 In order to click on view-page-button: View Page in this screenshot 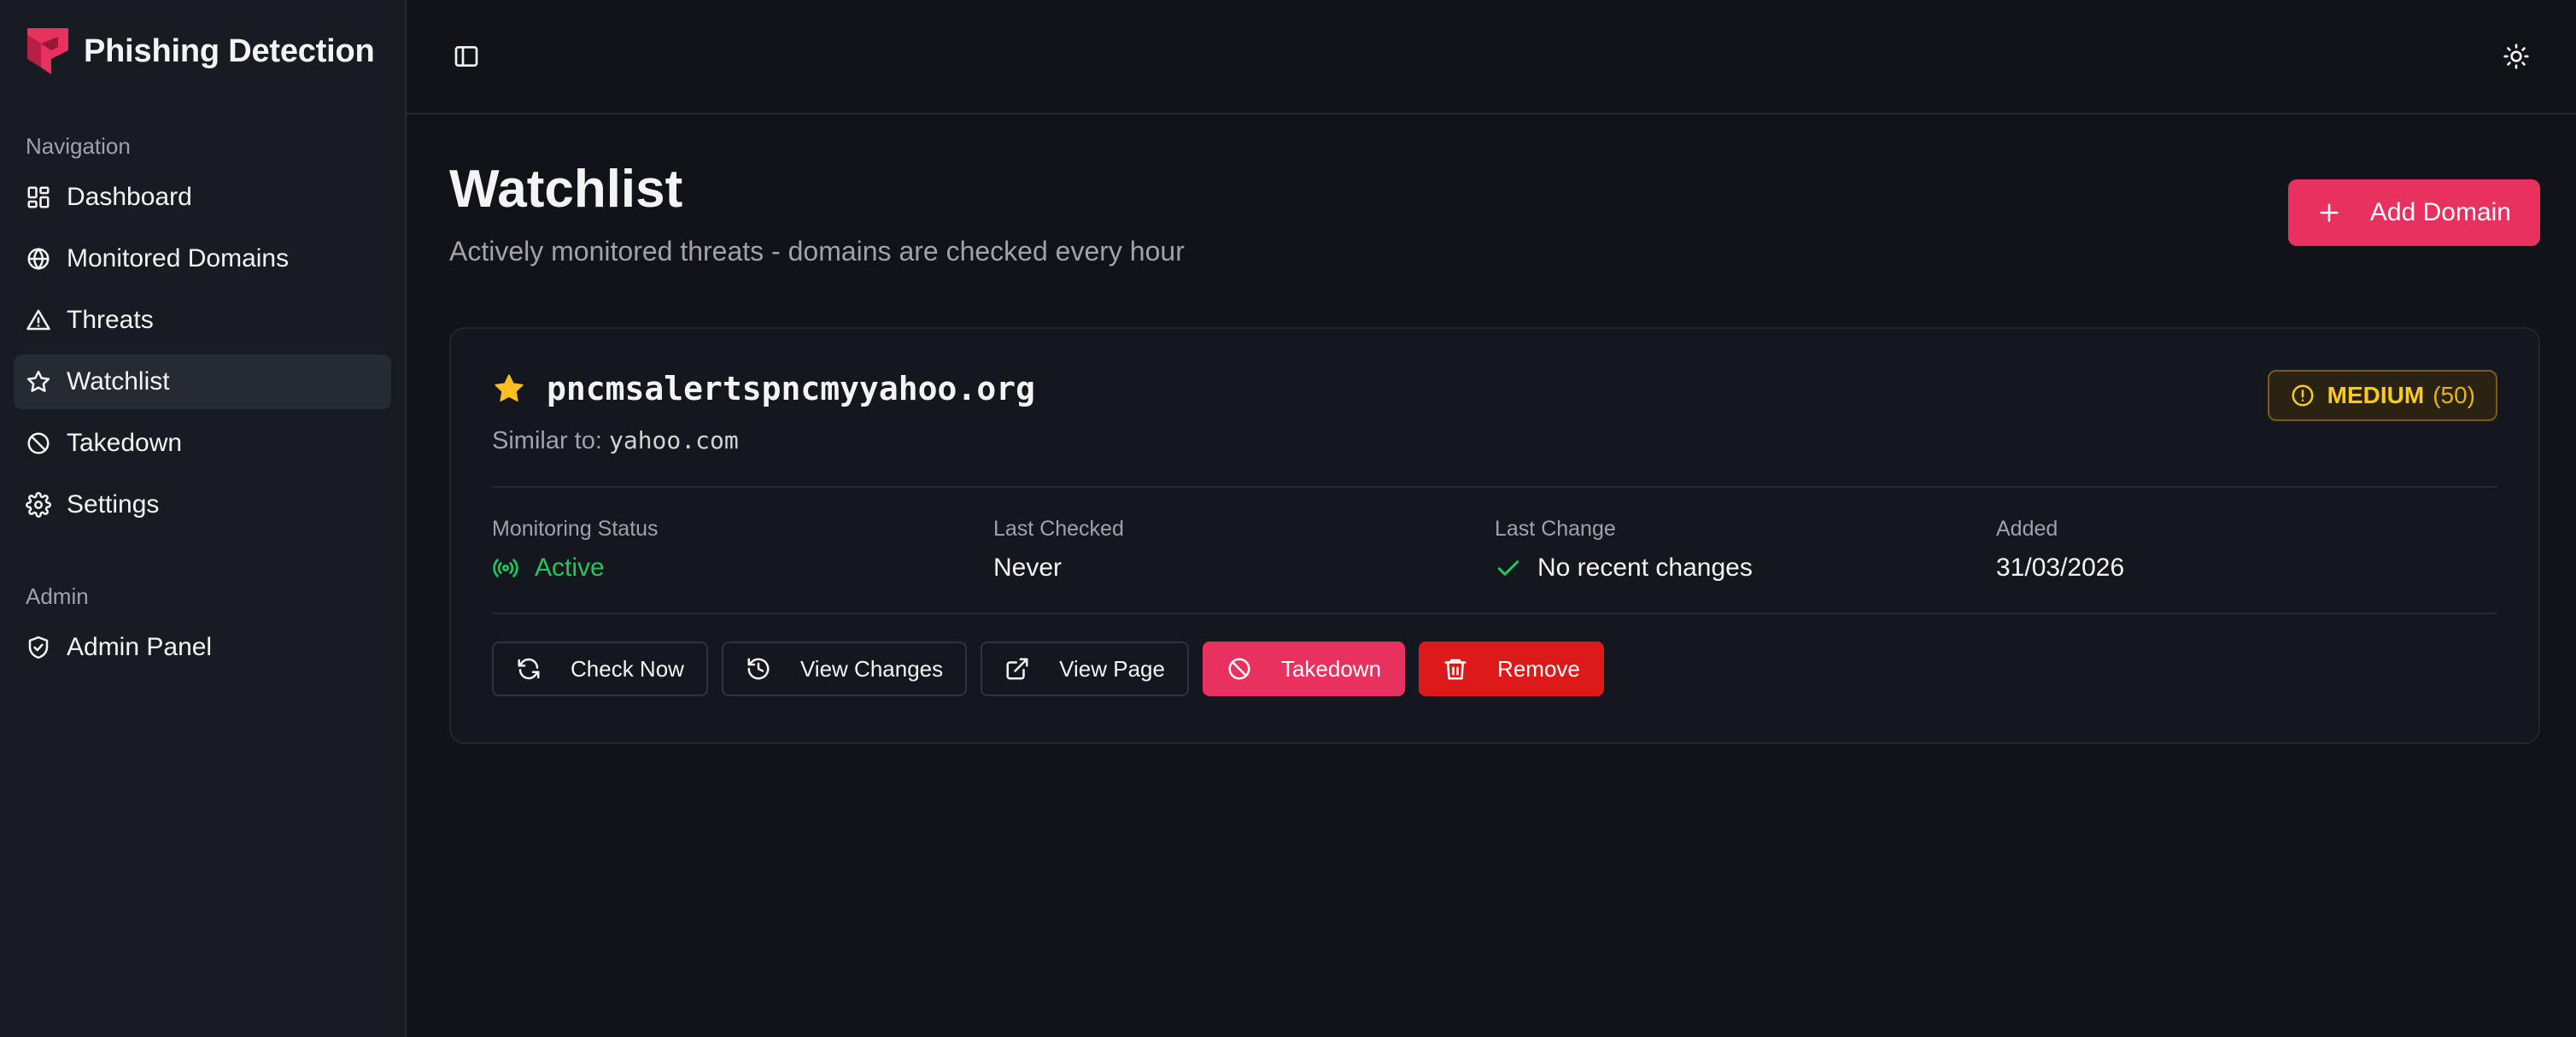, I will do `click(1085, 669)`.